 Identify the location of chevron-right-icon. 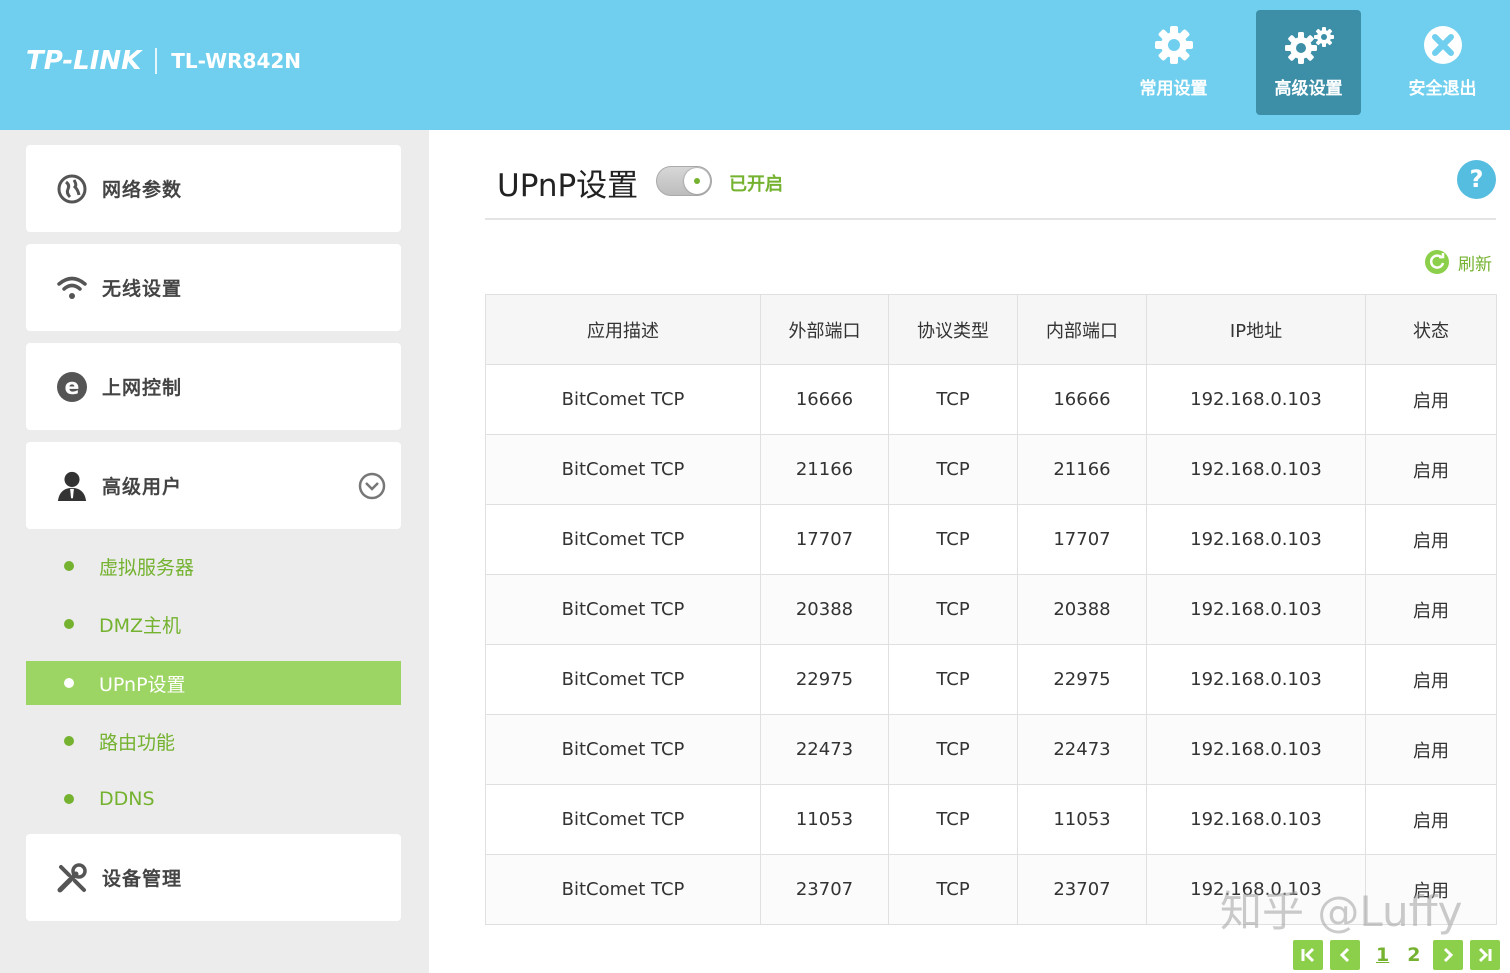
(1449, 955).